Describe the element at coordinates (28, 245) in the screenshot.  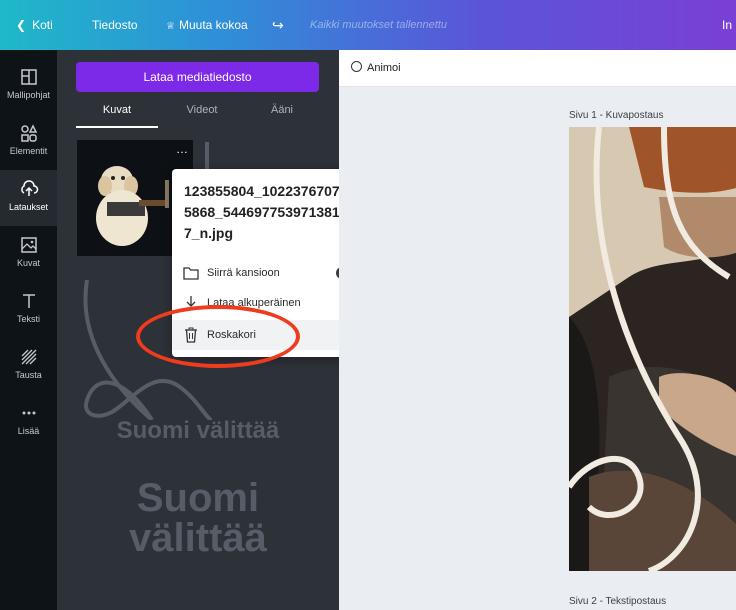
I see `image-icon` at that location.